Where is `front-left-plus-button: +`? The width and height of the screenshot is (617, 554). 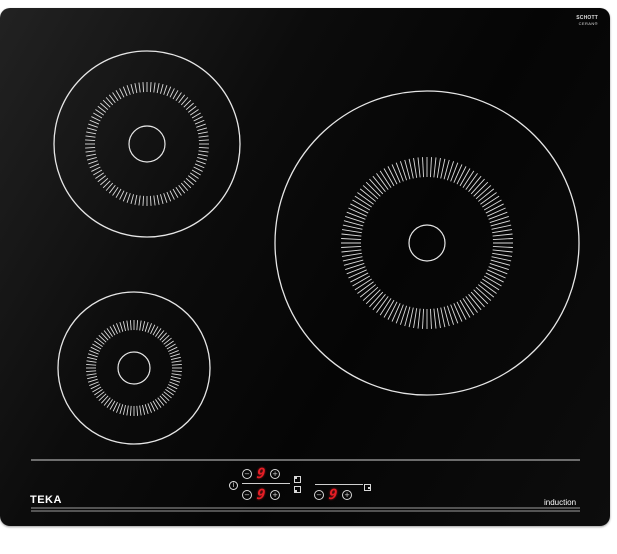
front-left-plus-button: + is located at coordinates (275, 495).